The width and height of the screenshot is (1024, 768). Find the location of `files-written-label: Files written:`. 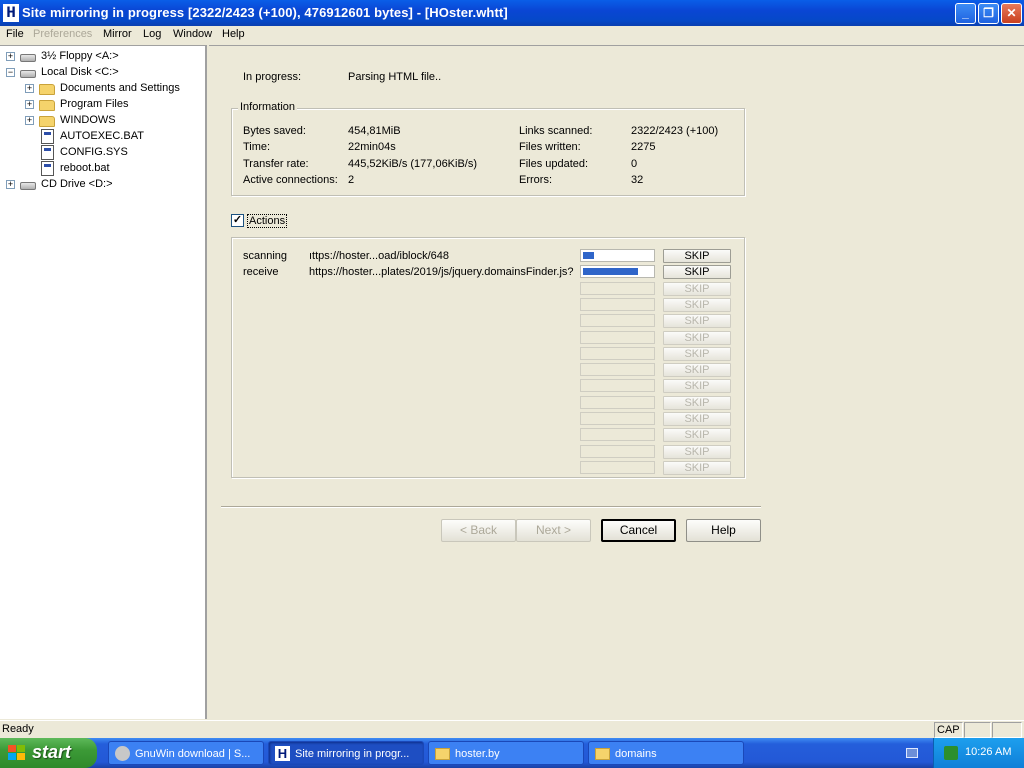

files-written-label: Files written: is located at coordinates (550, 147).